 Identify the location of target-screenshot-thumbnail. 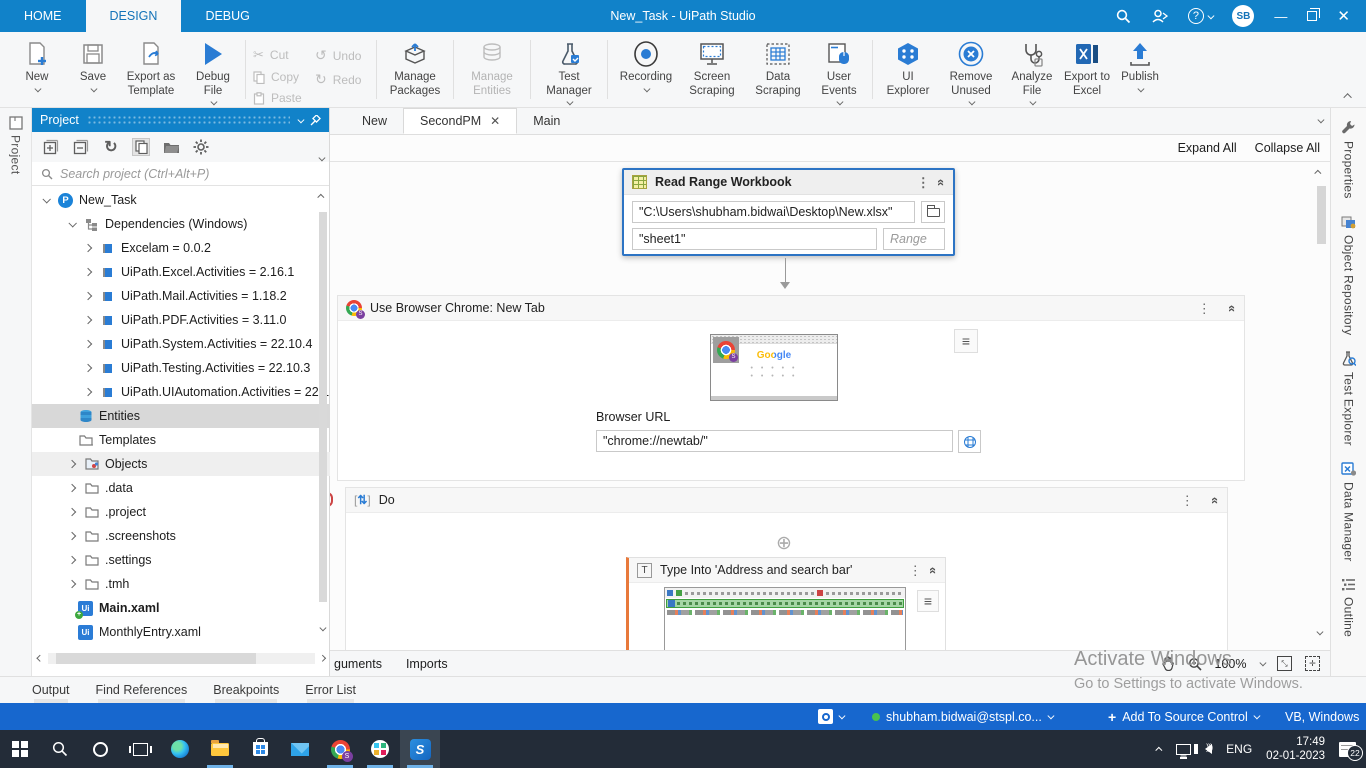
(785, 618).